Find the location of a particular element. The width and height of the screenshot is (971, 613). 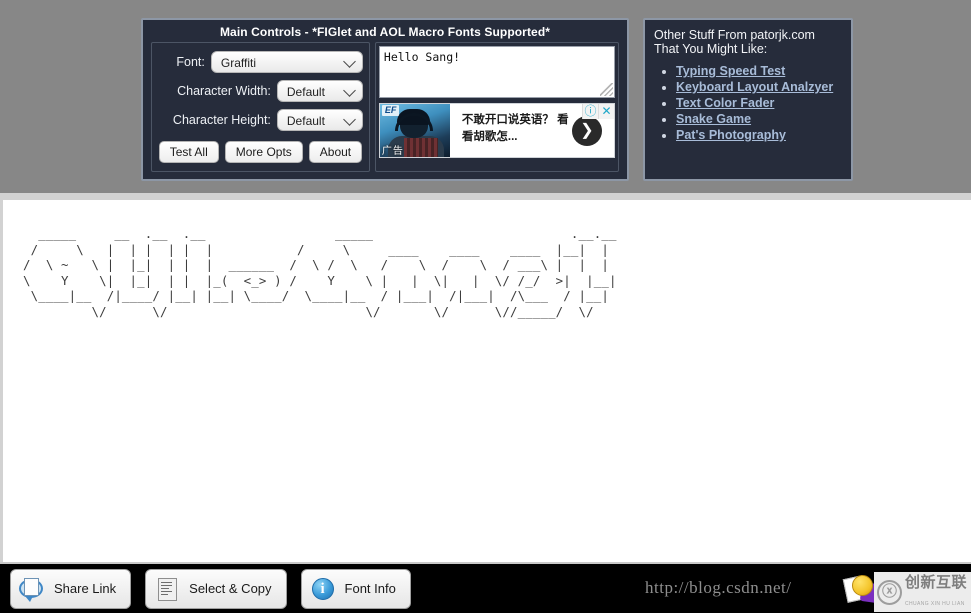

about-button: About is located at coordinates (335, 152).